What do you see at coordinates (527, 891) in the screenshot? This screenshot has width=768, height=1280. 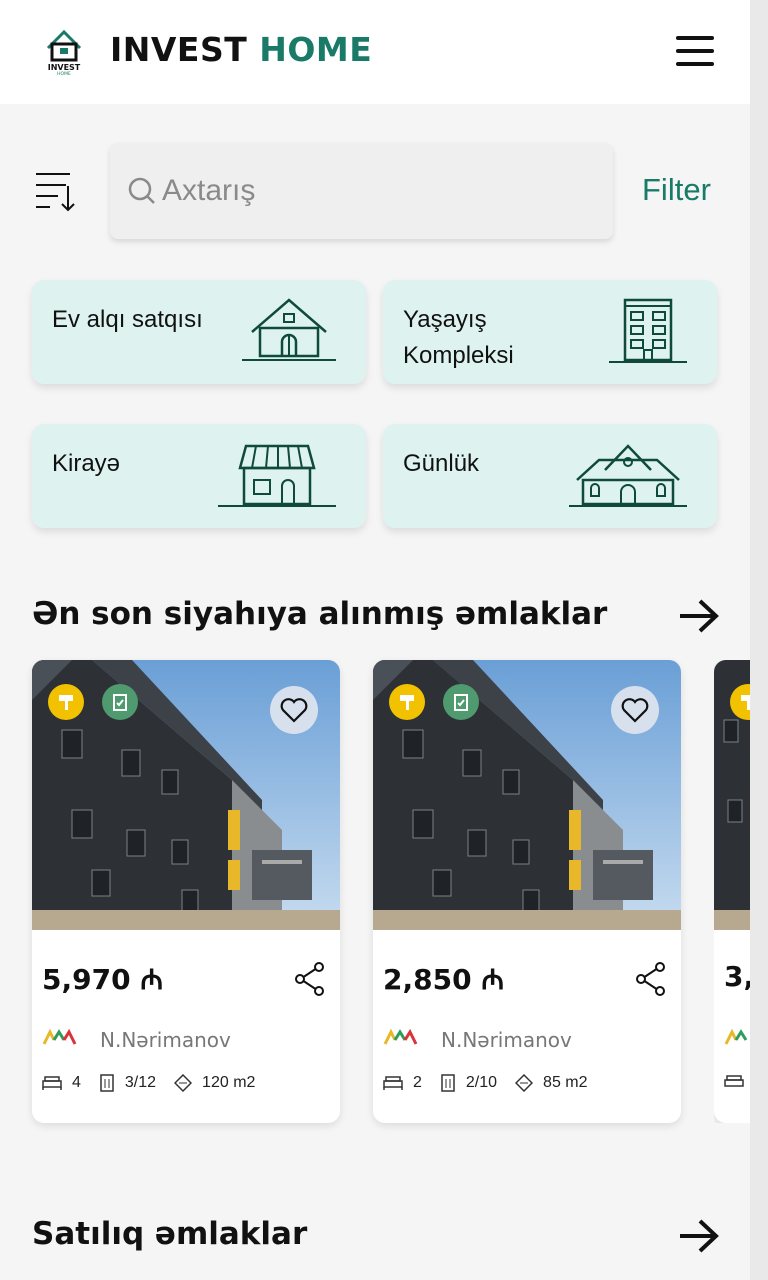 I see `listing-card: 2,850 ₼ N.Nərimanov 2 2/10 85 m2` at bounding box center [527, 891].